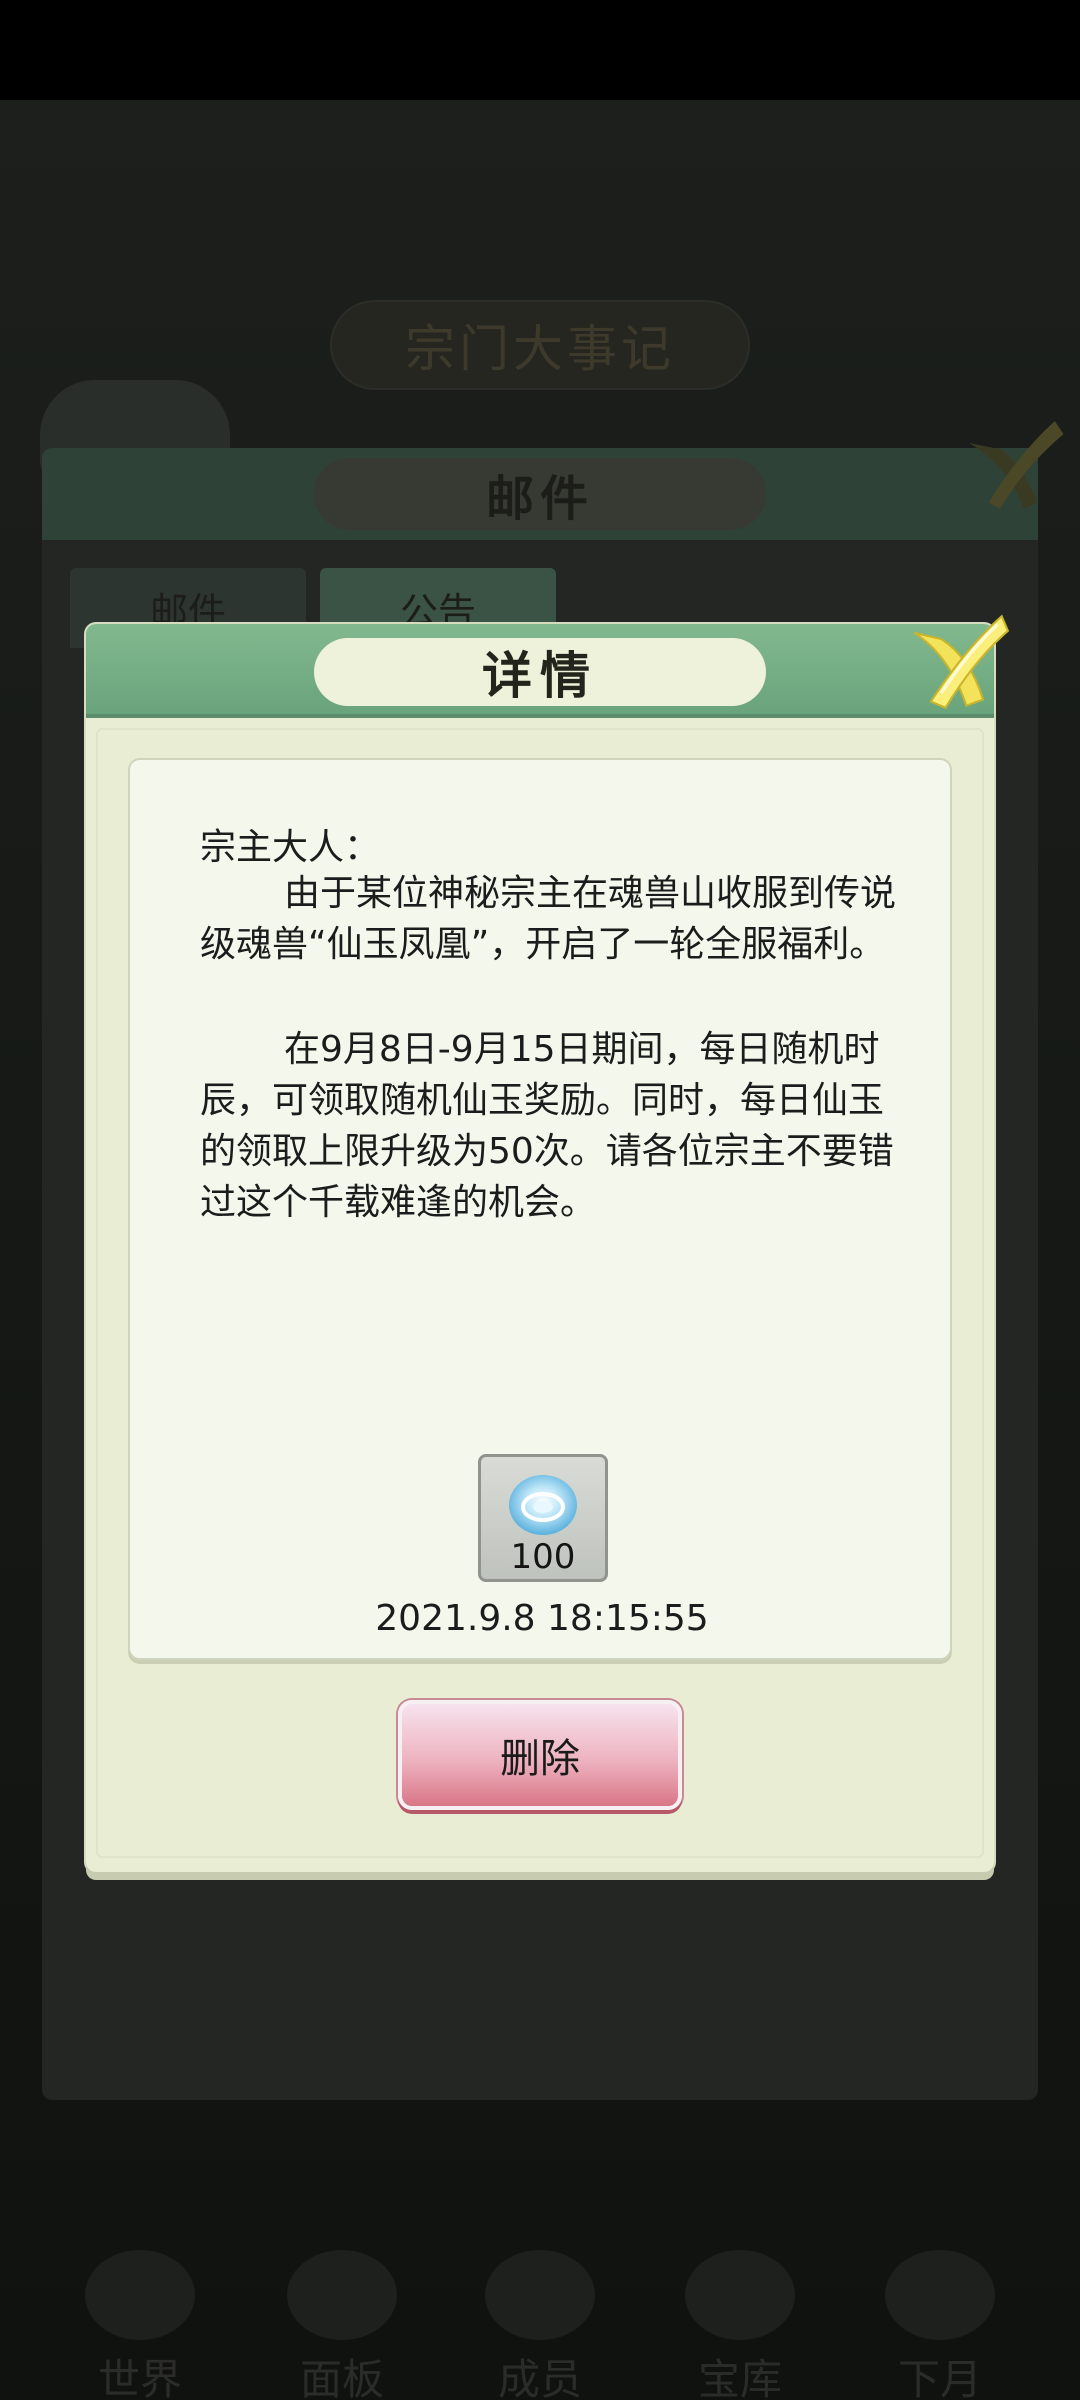 Image resolution: width=1080 pixels, height=2400 pixels. Describe the element at coordinates (543, 1505) in the screenshot. I see `jade-orb-icon` at that location.